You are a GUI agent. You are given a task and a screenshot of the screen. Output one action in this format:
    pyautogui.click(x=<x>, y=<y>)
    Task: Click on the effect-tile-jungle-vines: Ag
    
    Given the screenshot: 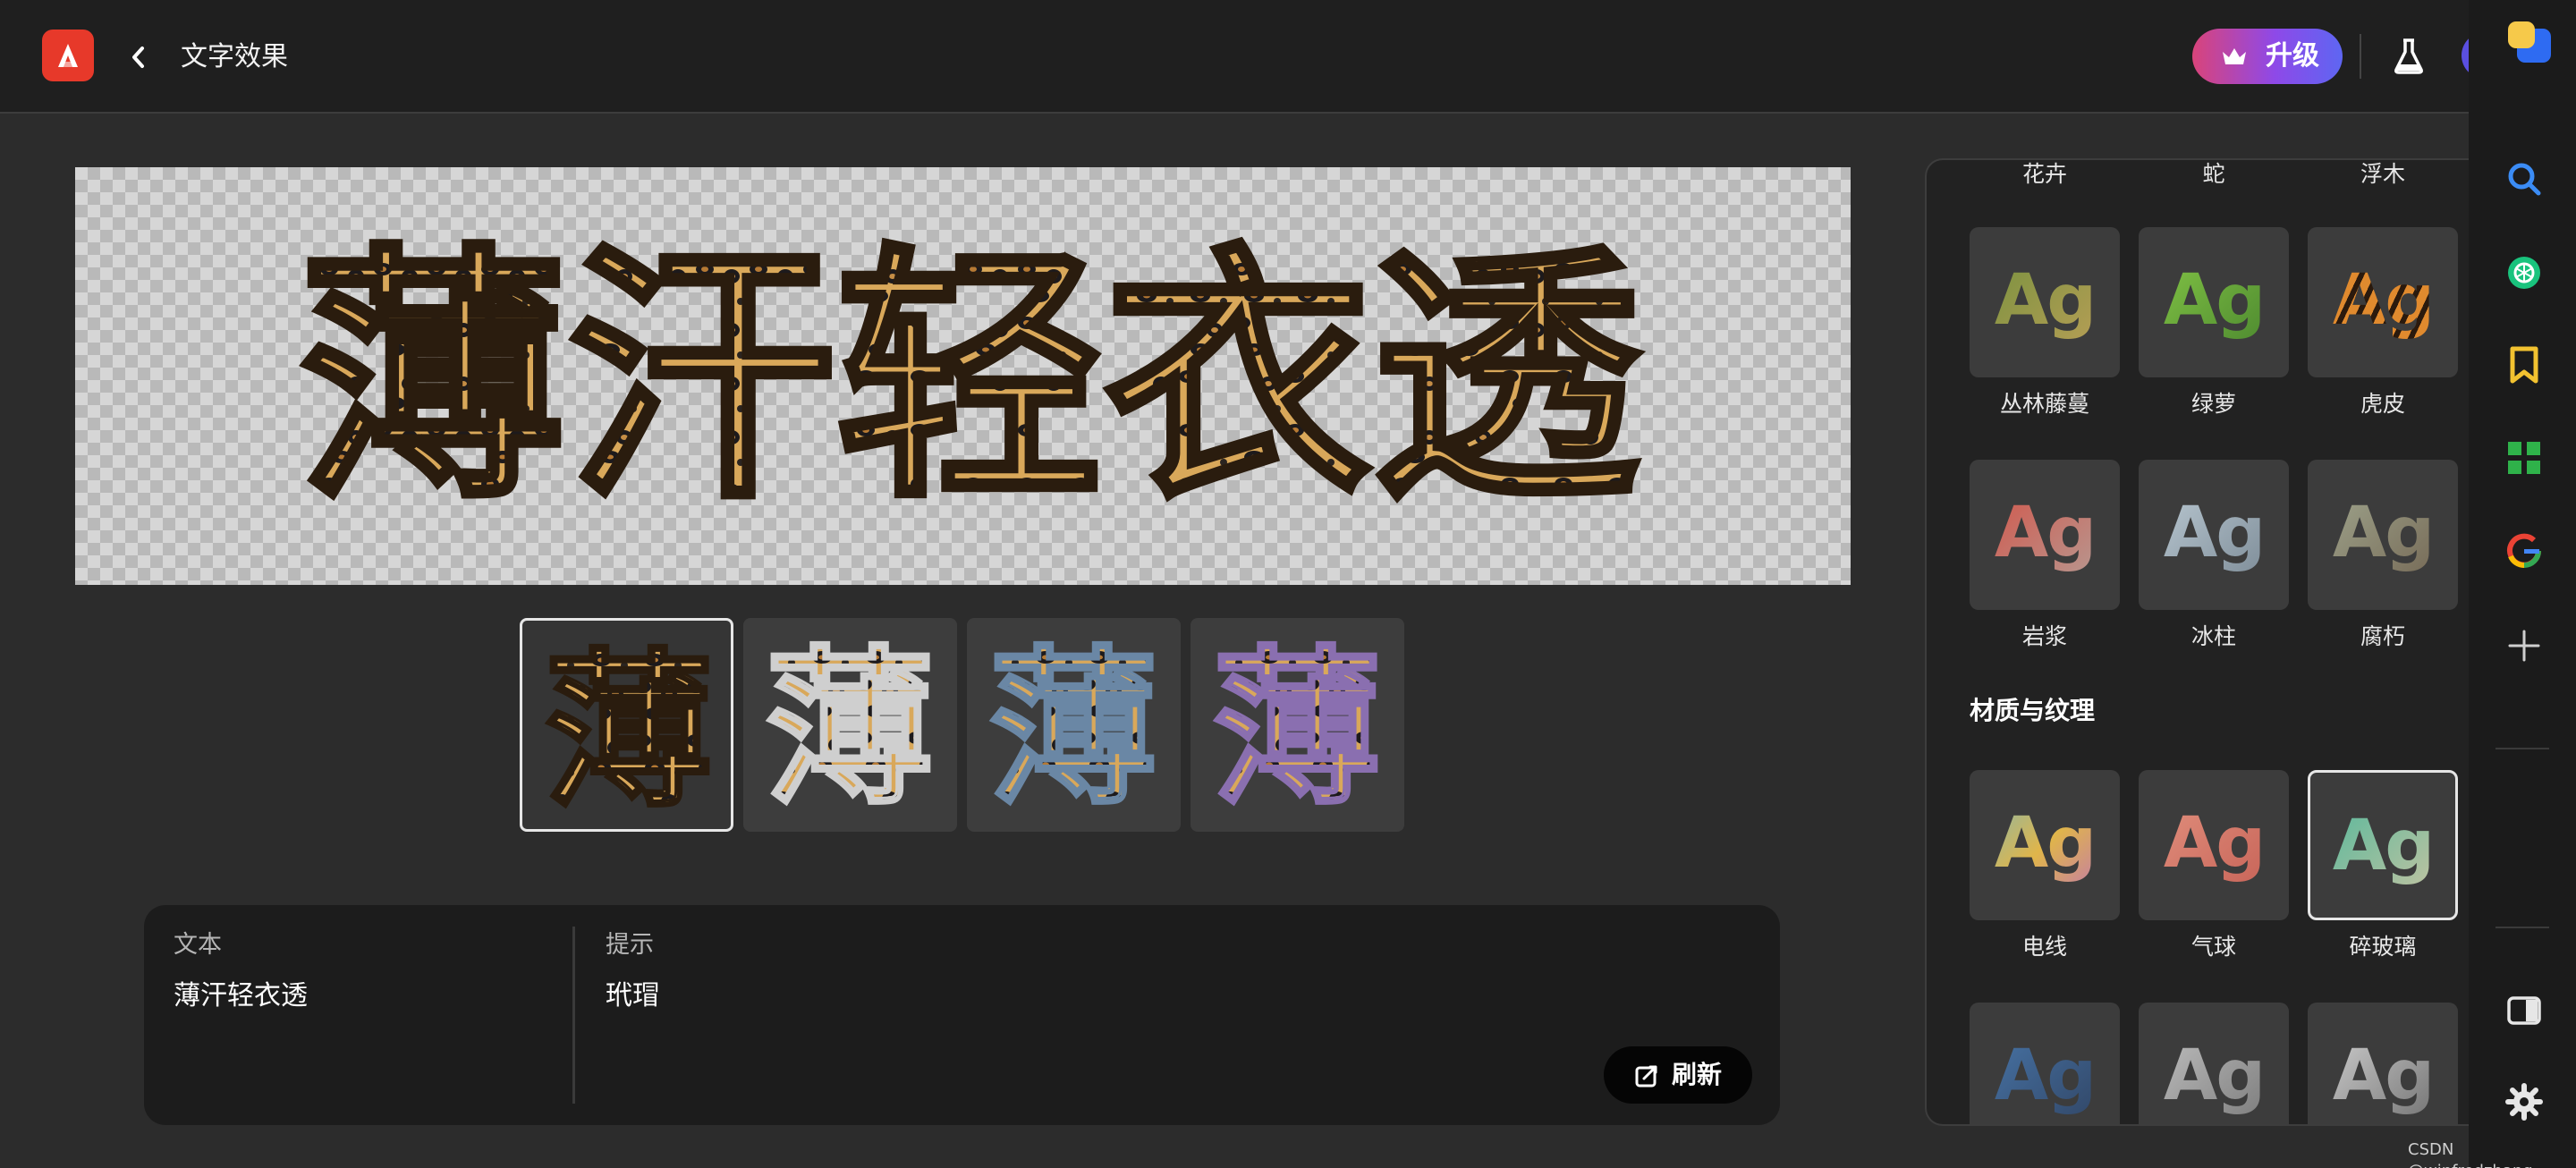 What is the action you would take?
    pyautogui.click(x=2045, y=302)
    